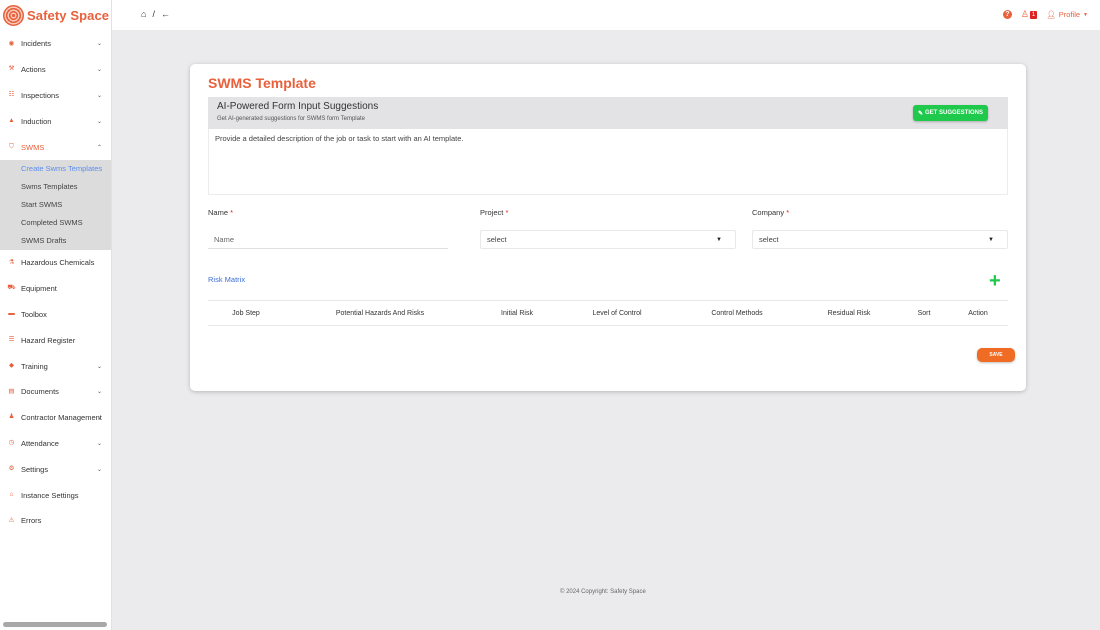  What do you see at coordinates (617, 313) in the screenshot?
I see `column-header-level-of-control: Level of Control` at bounding box center [617, 313].